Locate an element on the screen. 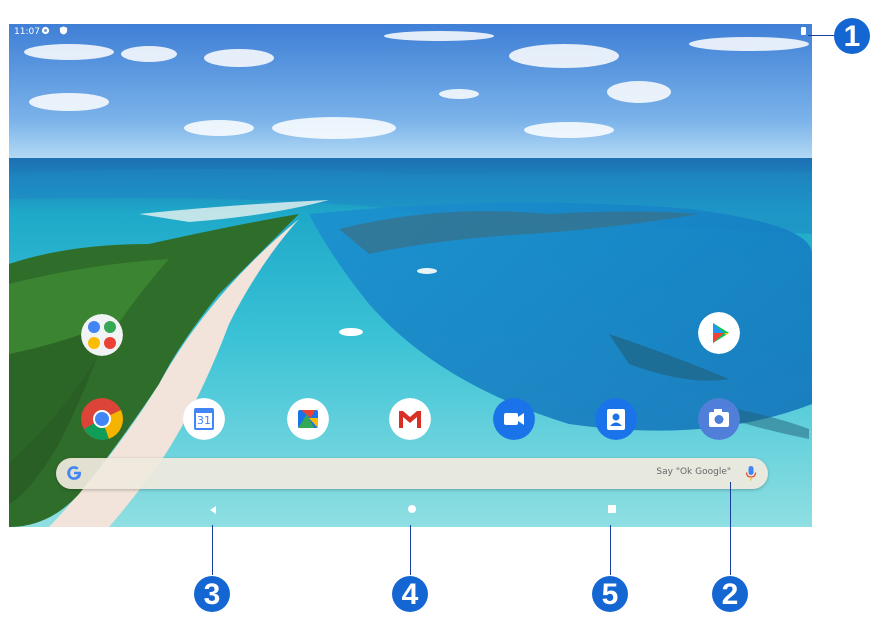 This screenshot has width=875, height=618. files-icon is located at coordinates (308, 419).